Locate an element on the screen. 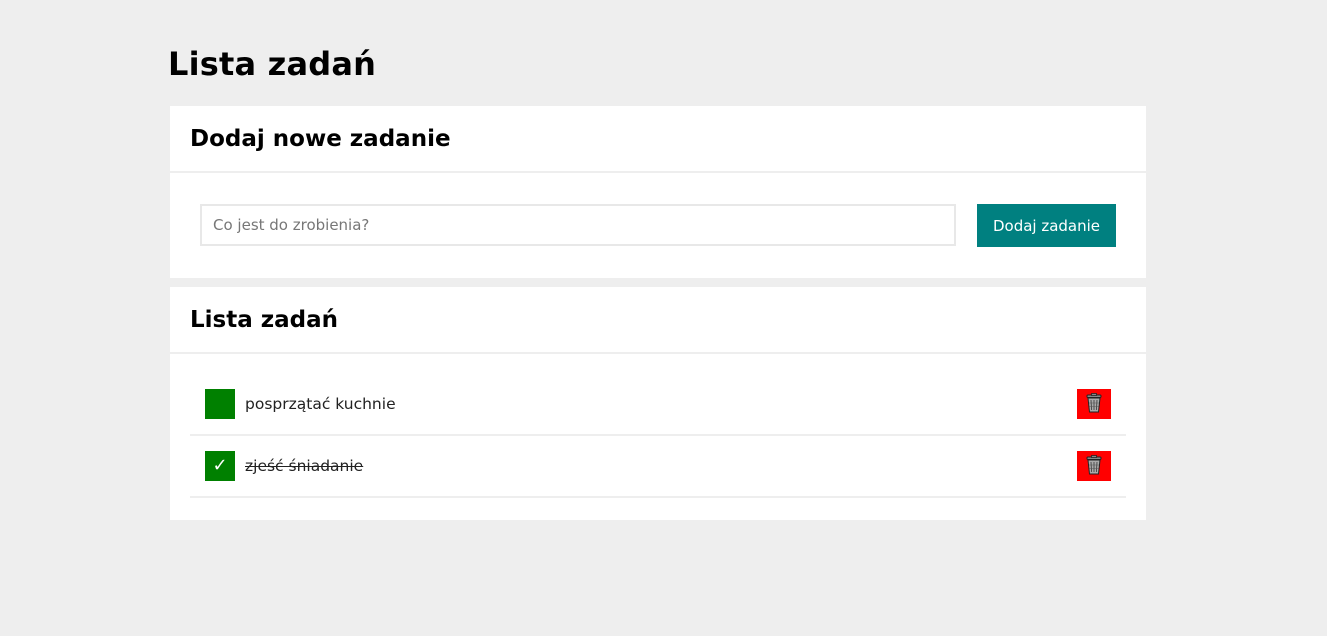 The height and width of the screenshot is (636, 1327). task-toggle-button: ✓ is located at coordinates (220, 466).